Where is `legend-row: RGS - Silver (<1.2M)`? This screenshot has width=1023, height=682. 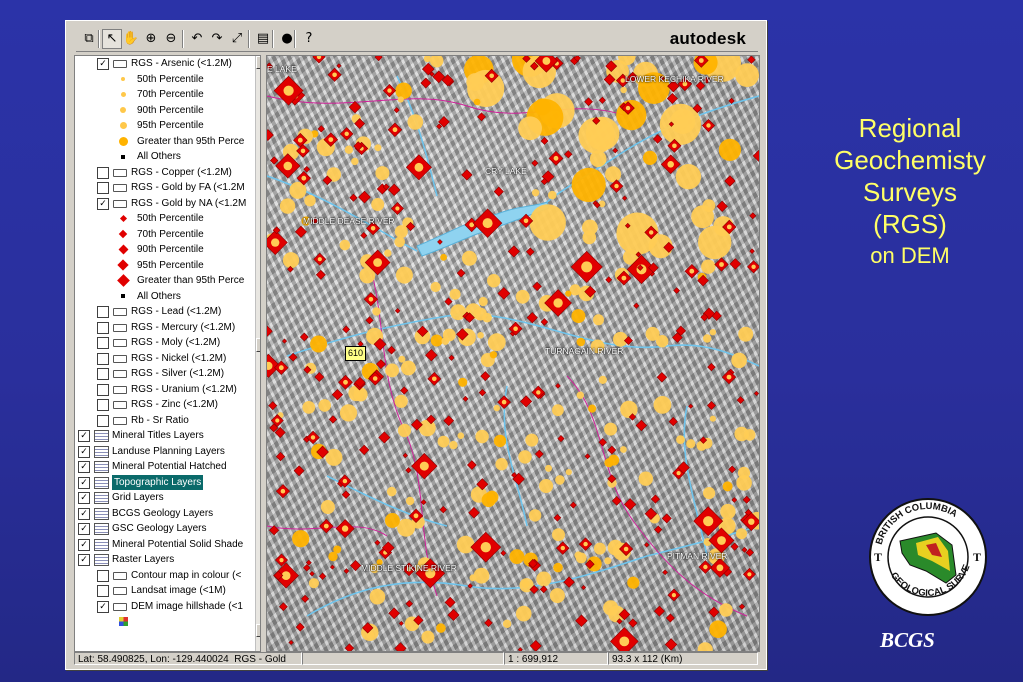
legend-row: RGS - Silver (<1.2M) is located at coordinates (167, 374).